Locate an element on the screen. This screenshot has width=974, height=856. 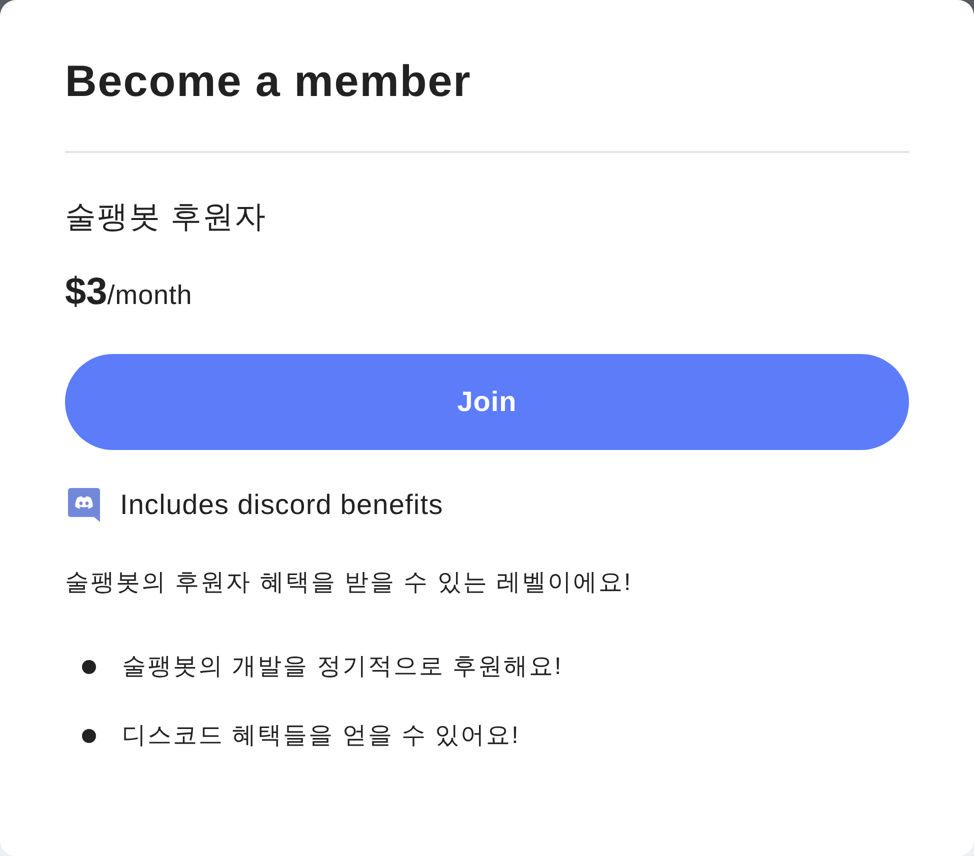
dialog-title: Become a member is located at coordinates (268, 82).